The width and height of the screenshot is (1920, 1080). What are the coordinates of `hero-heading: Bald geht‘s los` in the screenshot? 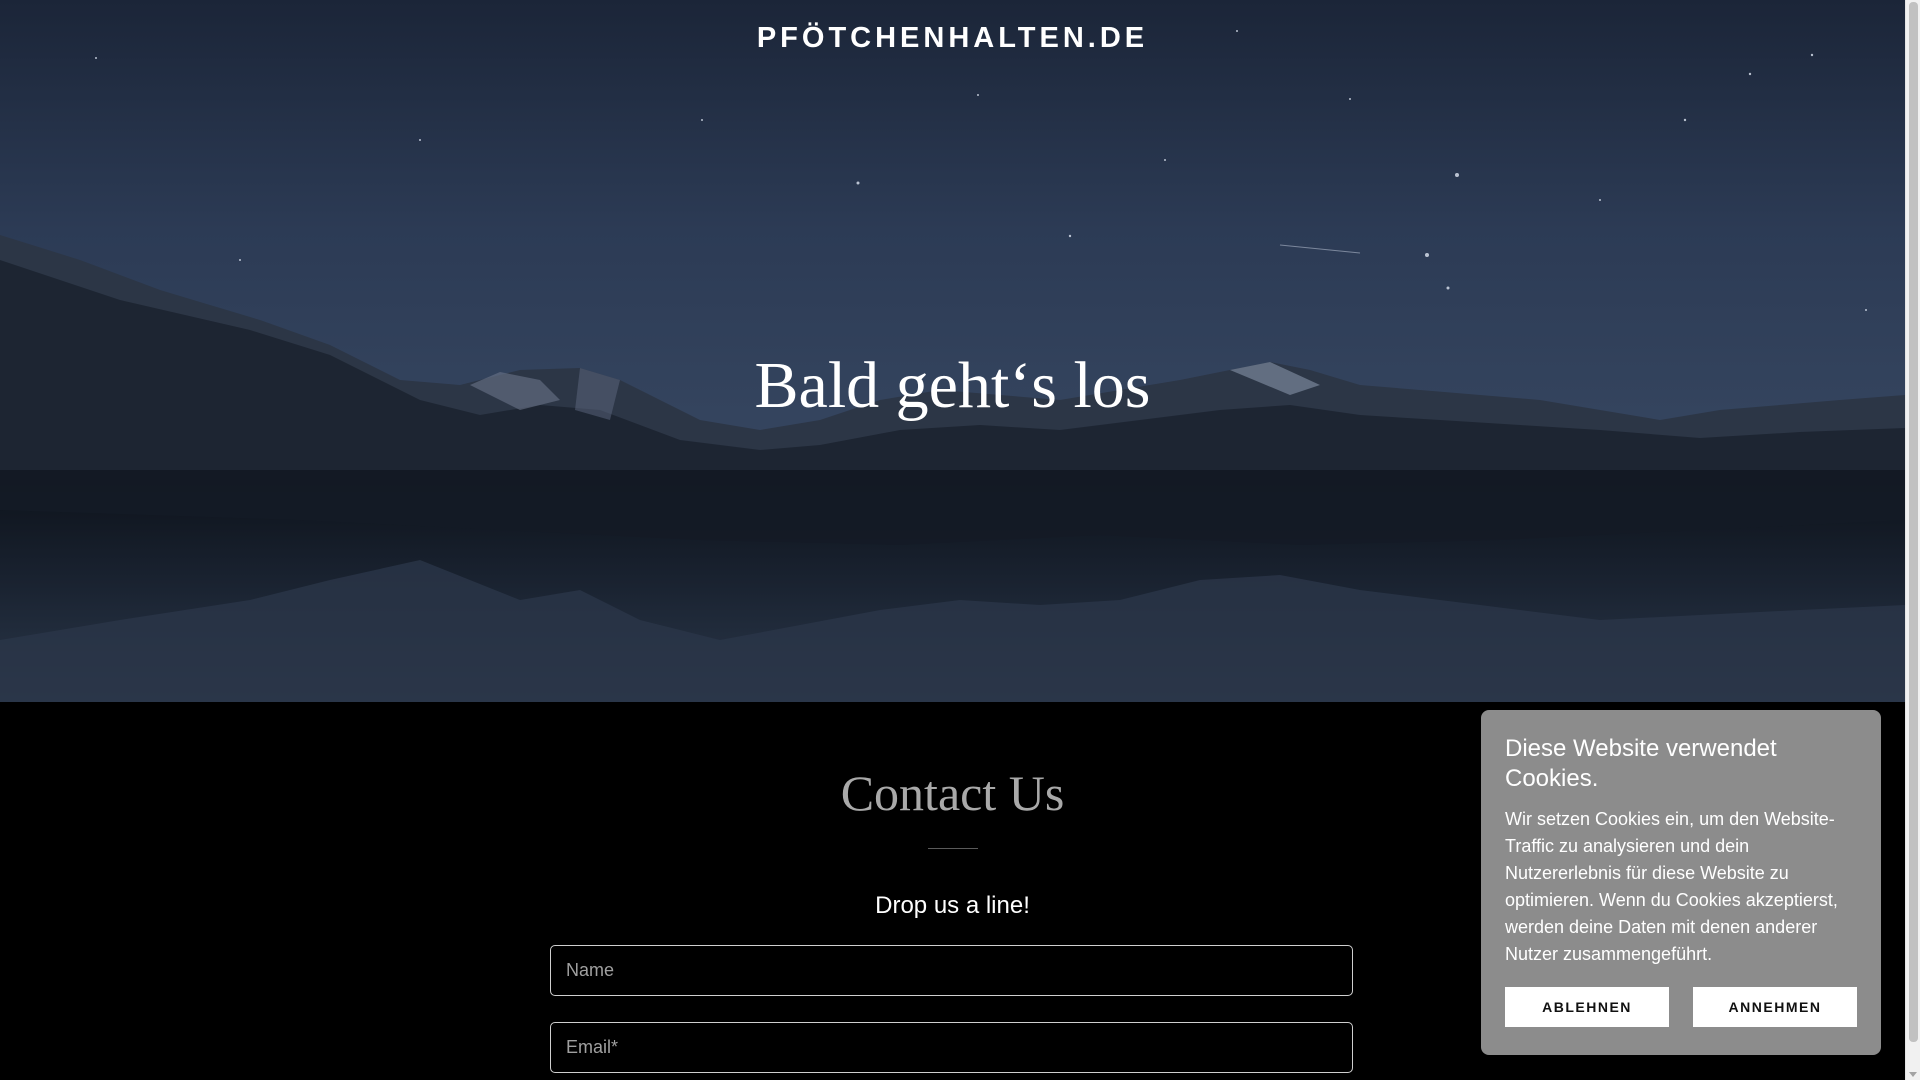 It's located at (952, 385).